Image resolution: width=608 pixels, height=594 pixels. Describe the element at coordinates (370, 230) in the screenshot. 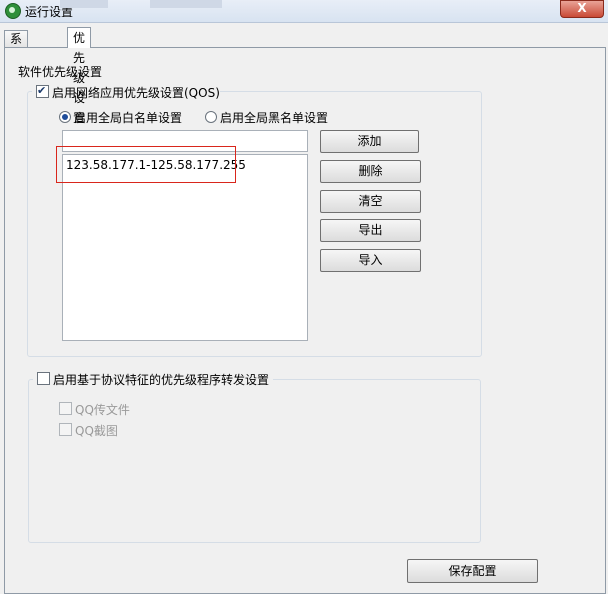

I see `export-button: 导出` at that location.